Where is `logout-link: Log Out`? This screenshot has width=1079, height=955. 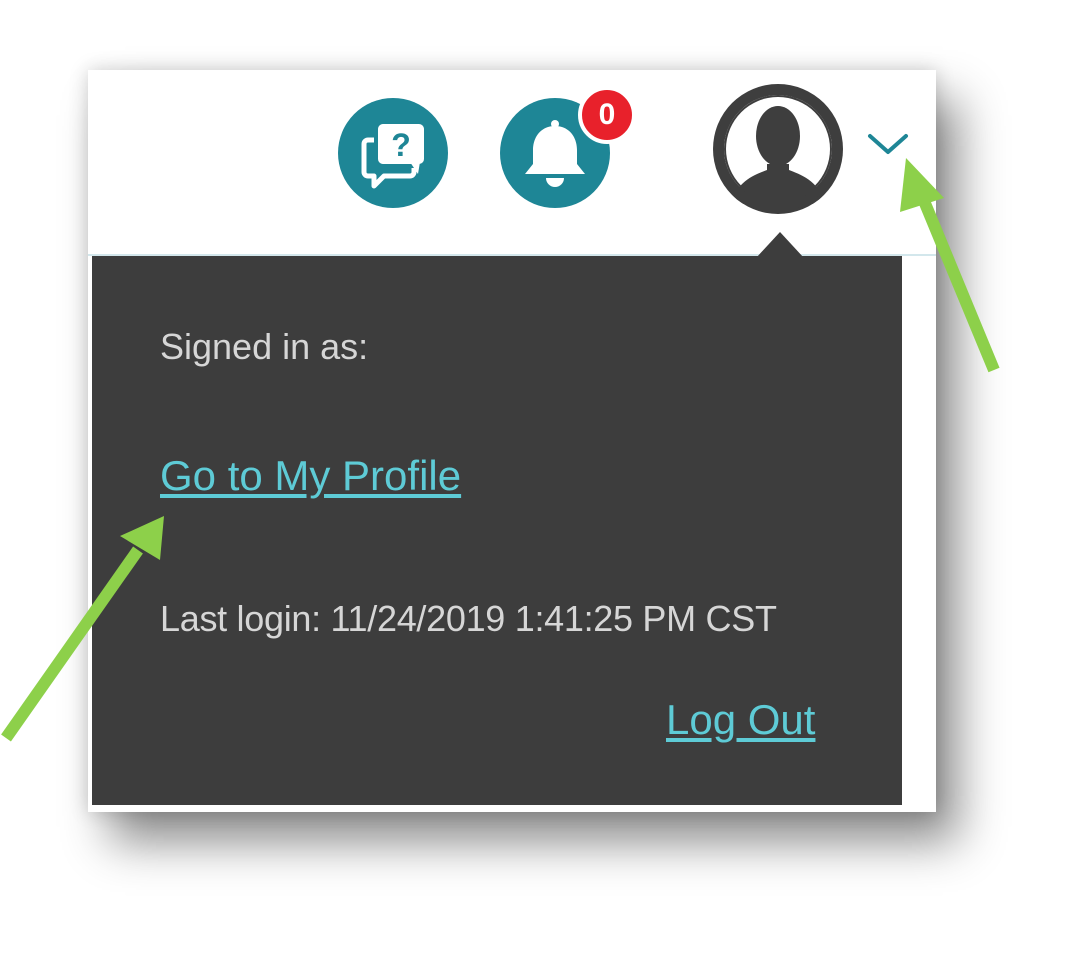 logout-link: Log Out is located at coordinates (740, 720).